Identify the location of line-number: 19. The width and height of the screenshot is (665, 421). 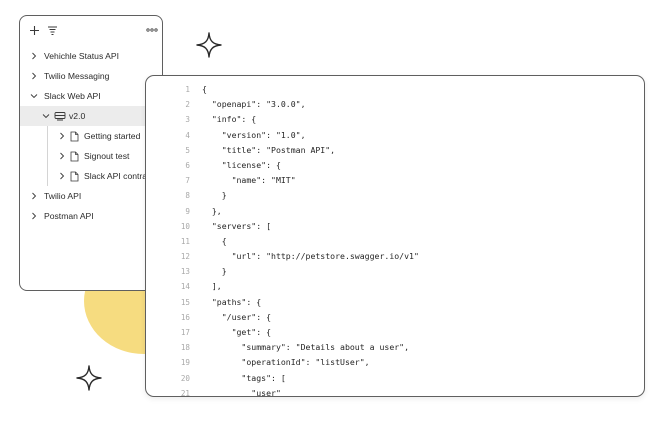
(185, 363).